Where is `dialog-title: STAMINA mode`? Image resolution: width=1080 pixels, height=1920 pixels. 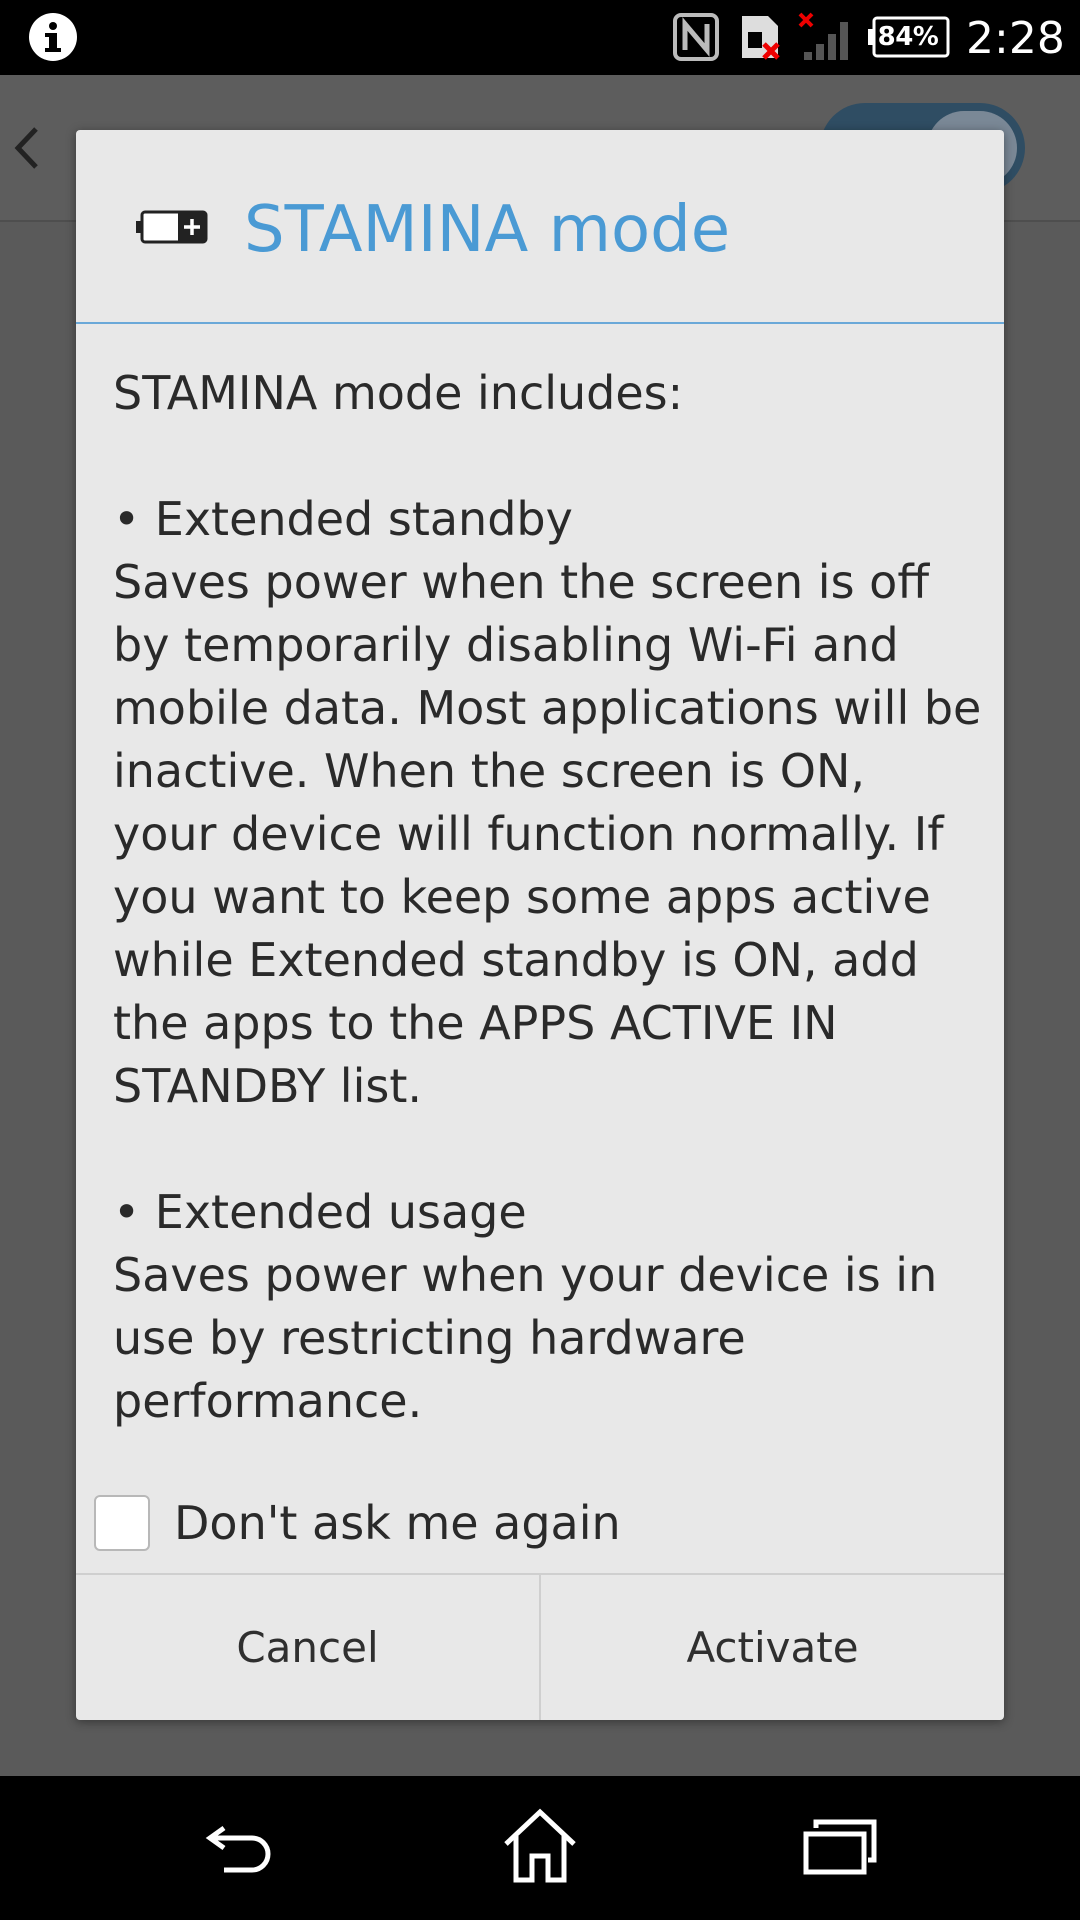 dialog-title: STAMINA mode is located at coordinates (487, 230).